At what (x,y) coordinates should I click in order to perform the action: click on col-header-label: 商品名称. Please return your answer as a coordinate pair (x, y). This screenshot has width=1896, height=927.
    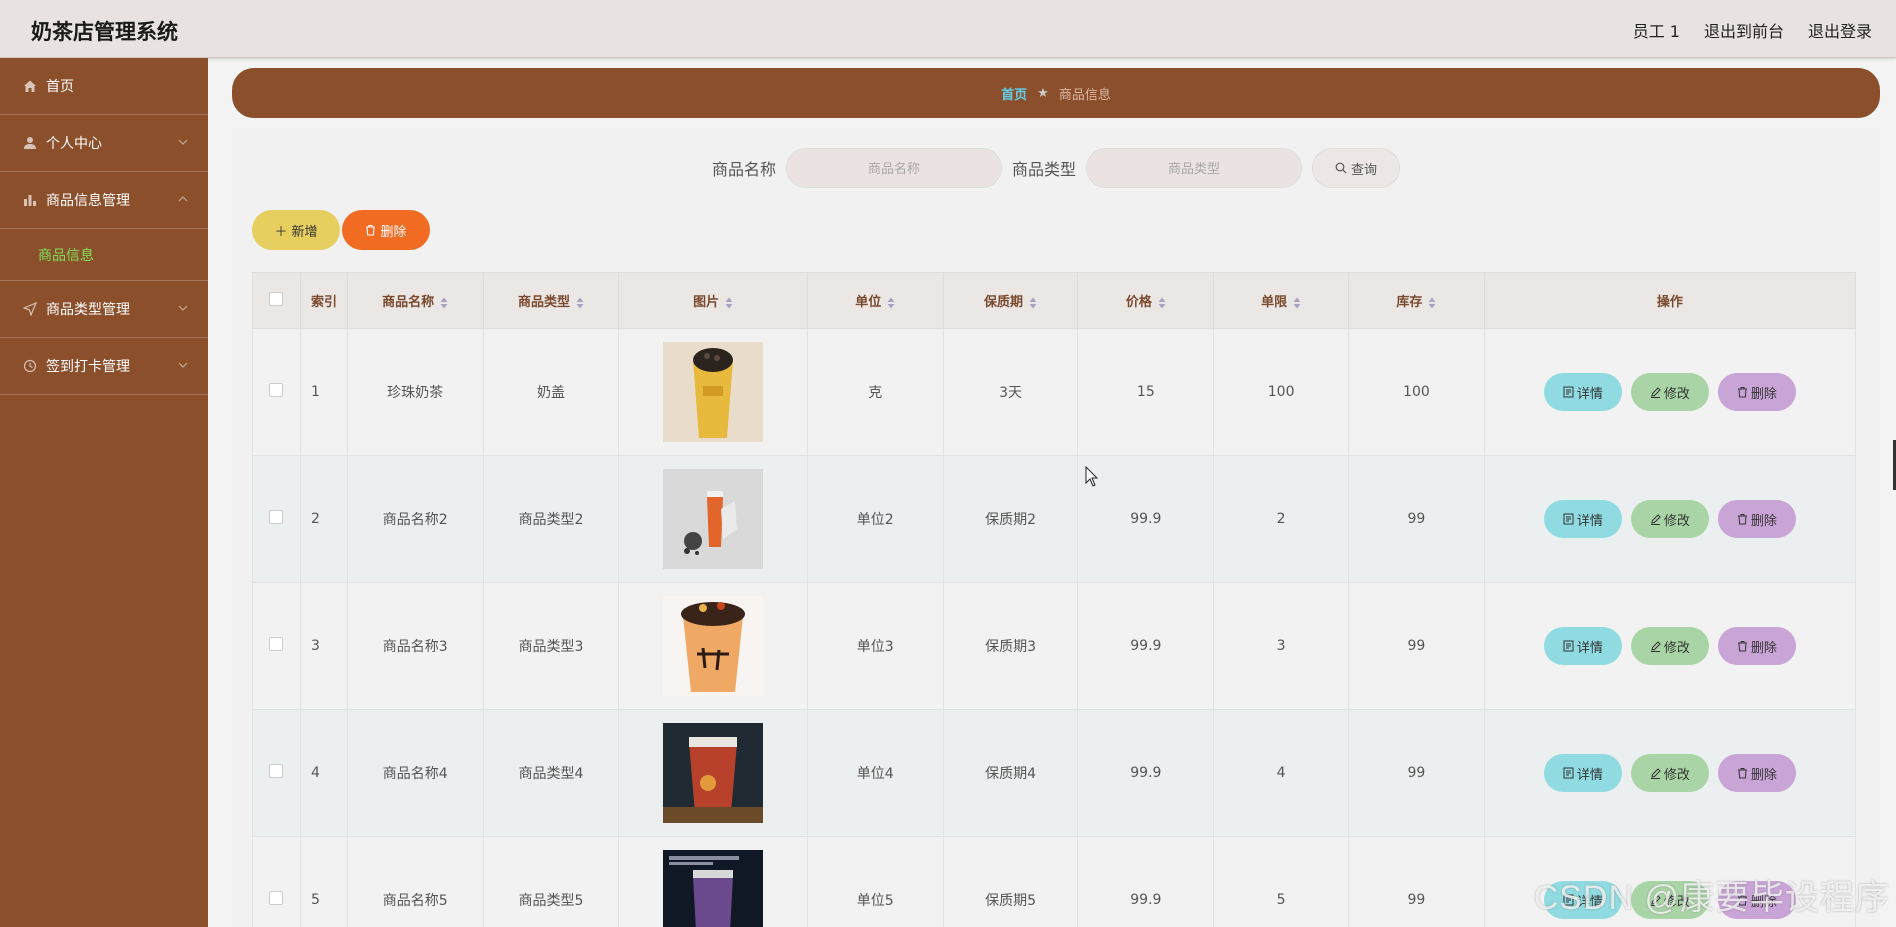
    Looking at the image, I should click on (408, 302).